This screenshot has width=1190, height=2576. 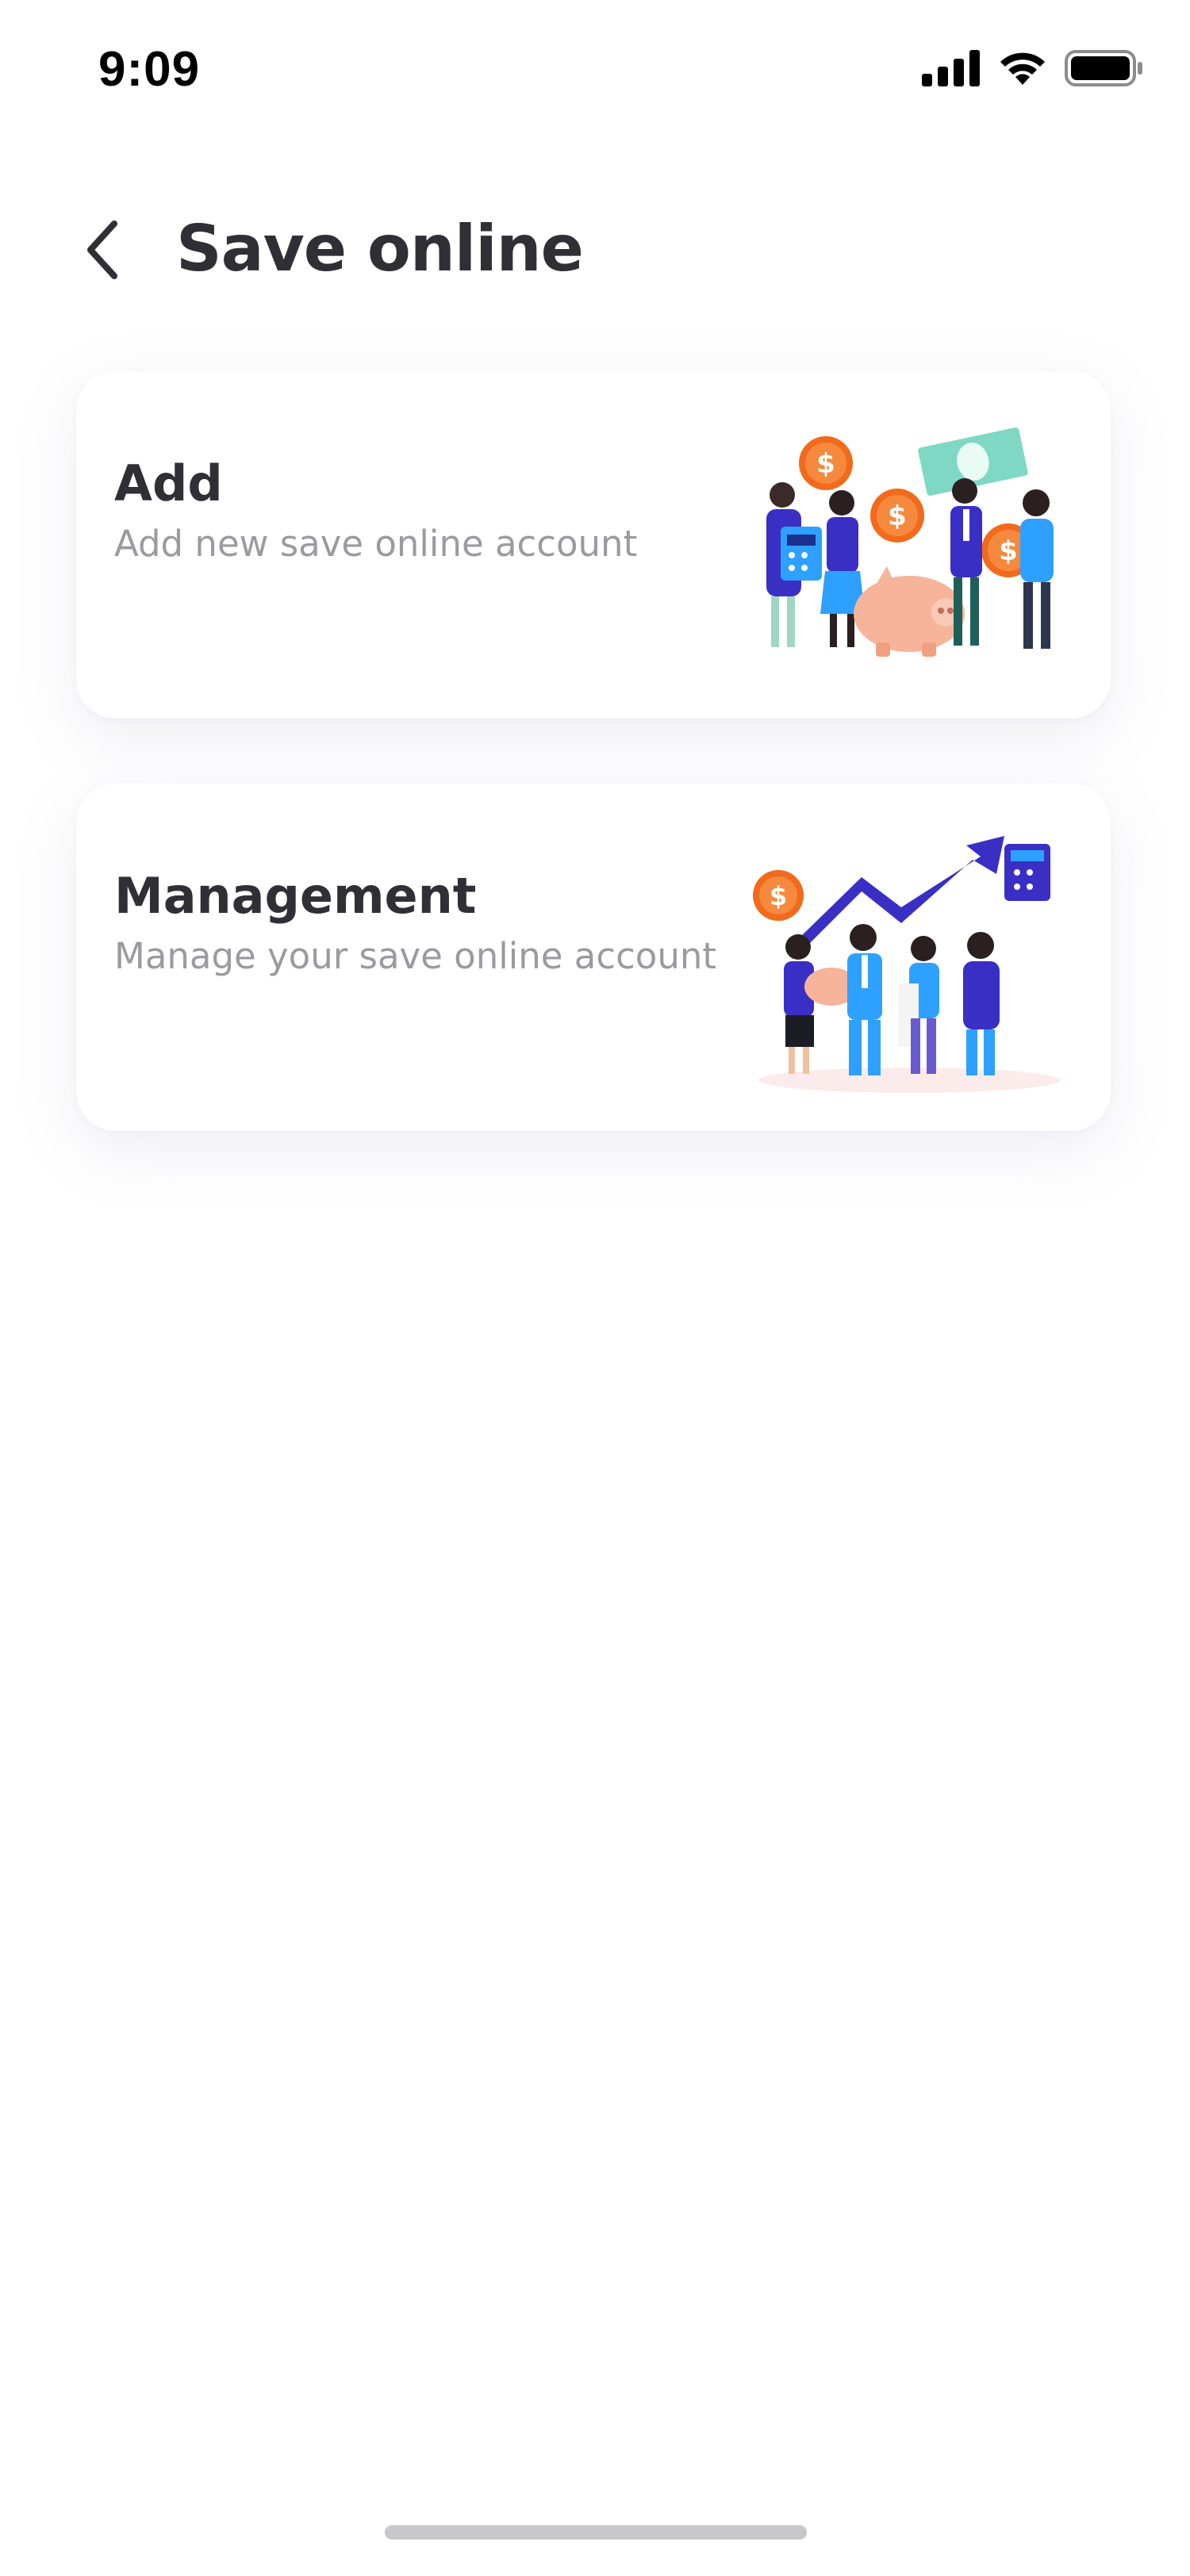 I want to click on status-bar: 9:09, so click(x=595, y=72).